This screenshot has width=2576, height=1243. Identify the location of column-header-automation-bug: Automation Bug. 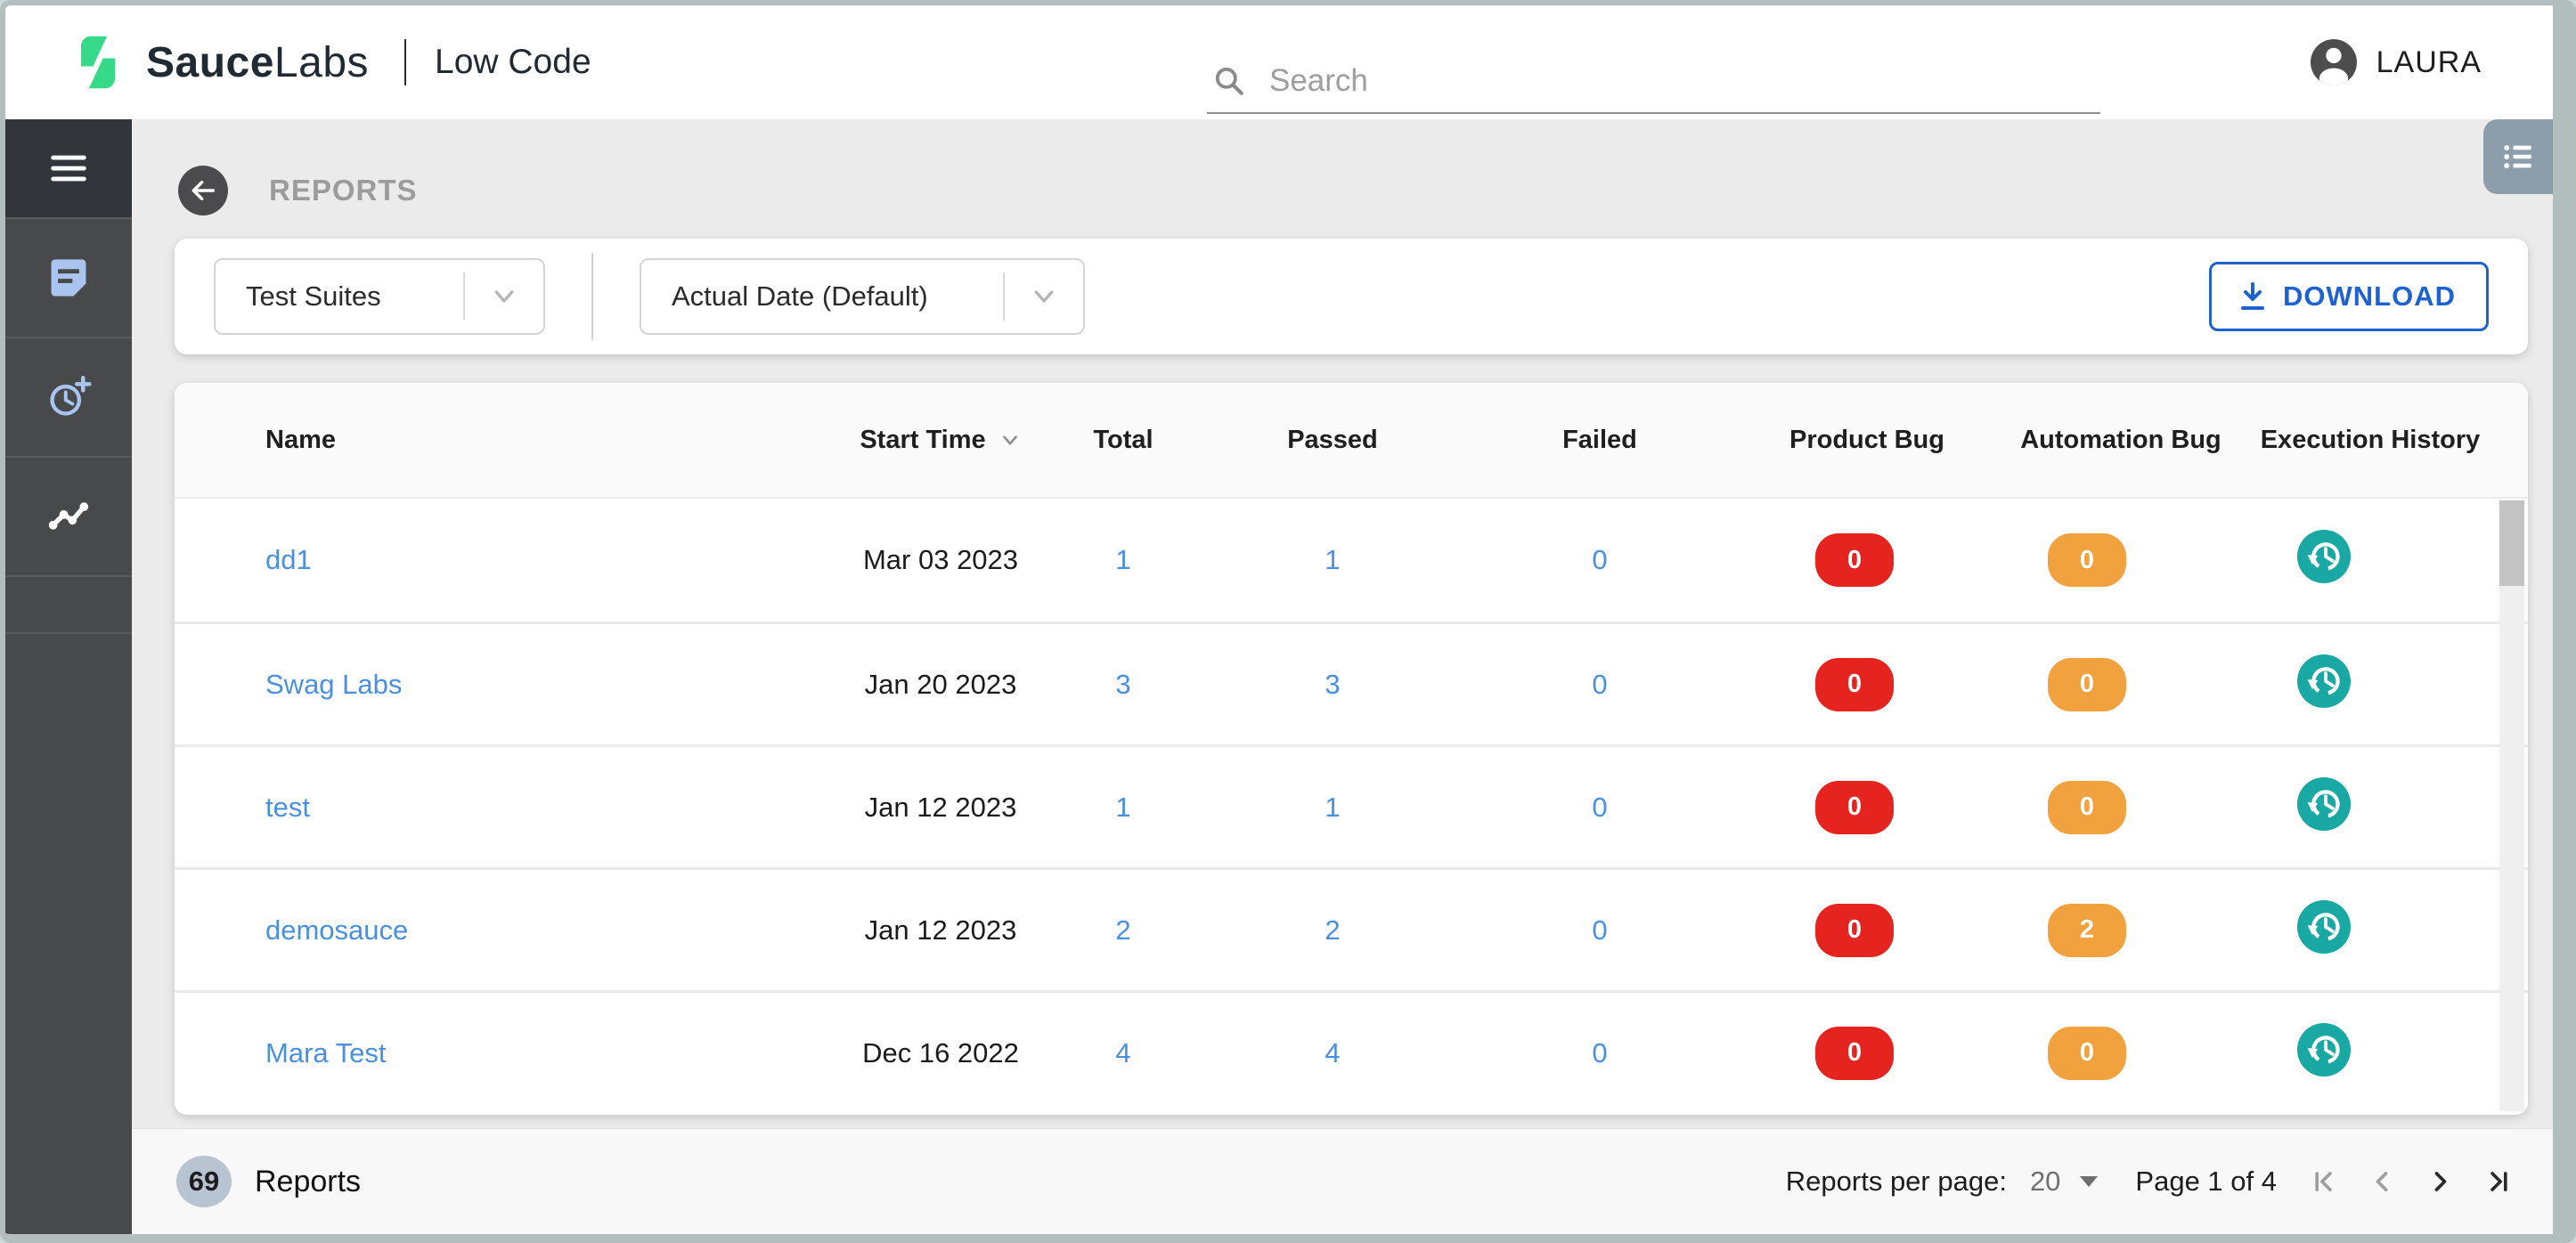
(2121, 439).